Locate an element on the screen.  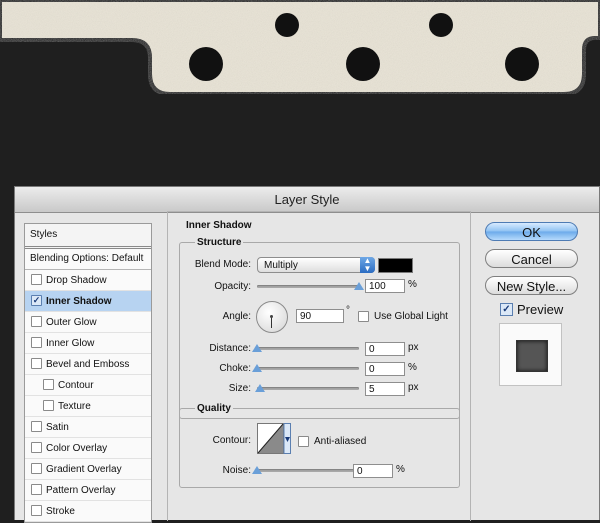
opacity-unit: % is located at coordinates (412, 284).